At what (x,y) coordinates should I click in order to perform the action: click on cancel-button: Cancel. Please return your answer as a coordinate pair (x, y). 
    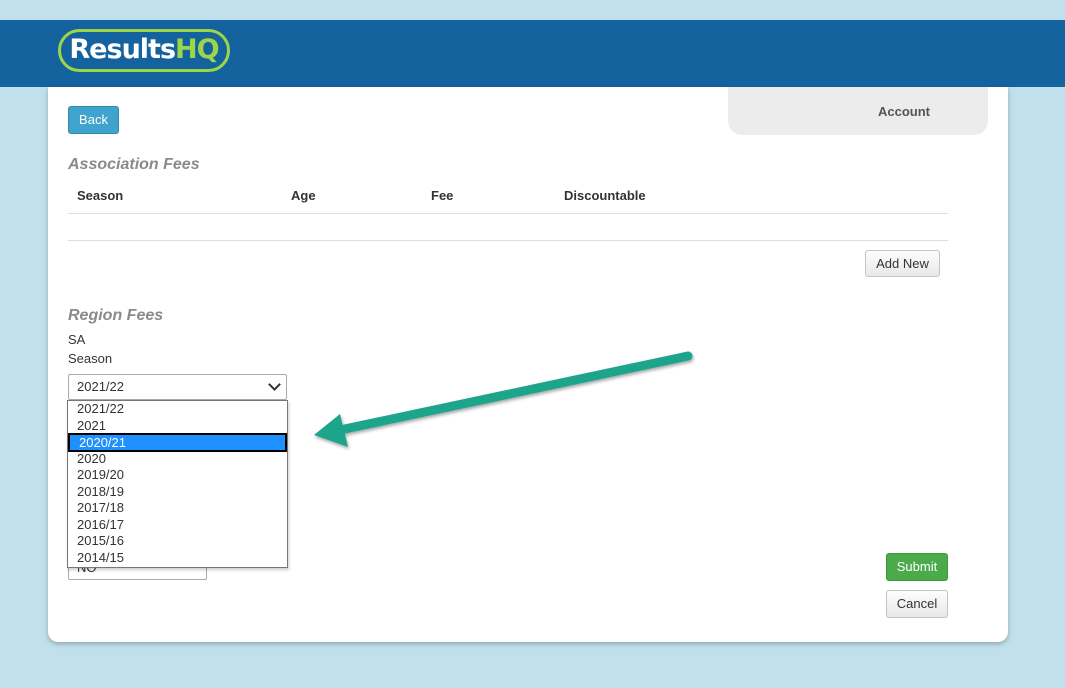
    Looking at the image, I should click on (917, 604).